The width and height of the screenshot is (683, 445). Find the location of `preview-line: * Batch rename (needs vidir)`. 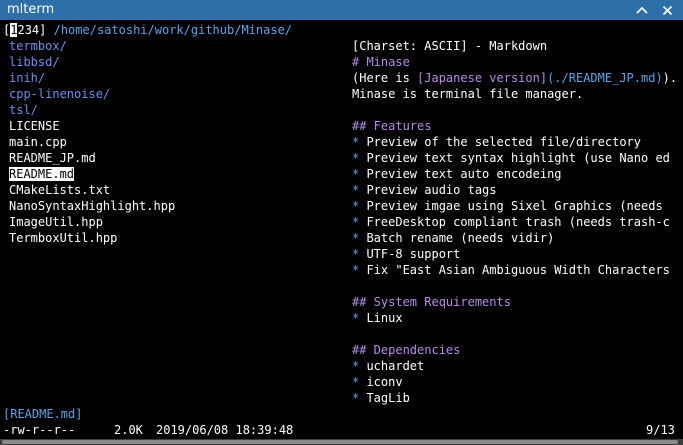

preview-line: * Batch rename (needs vidir) is located at coordinates (453, 238).